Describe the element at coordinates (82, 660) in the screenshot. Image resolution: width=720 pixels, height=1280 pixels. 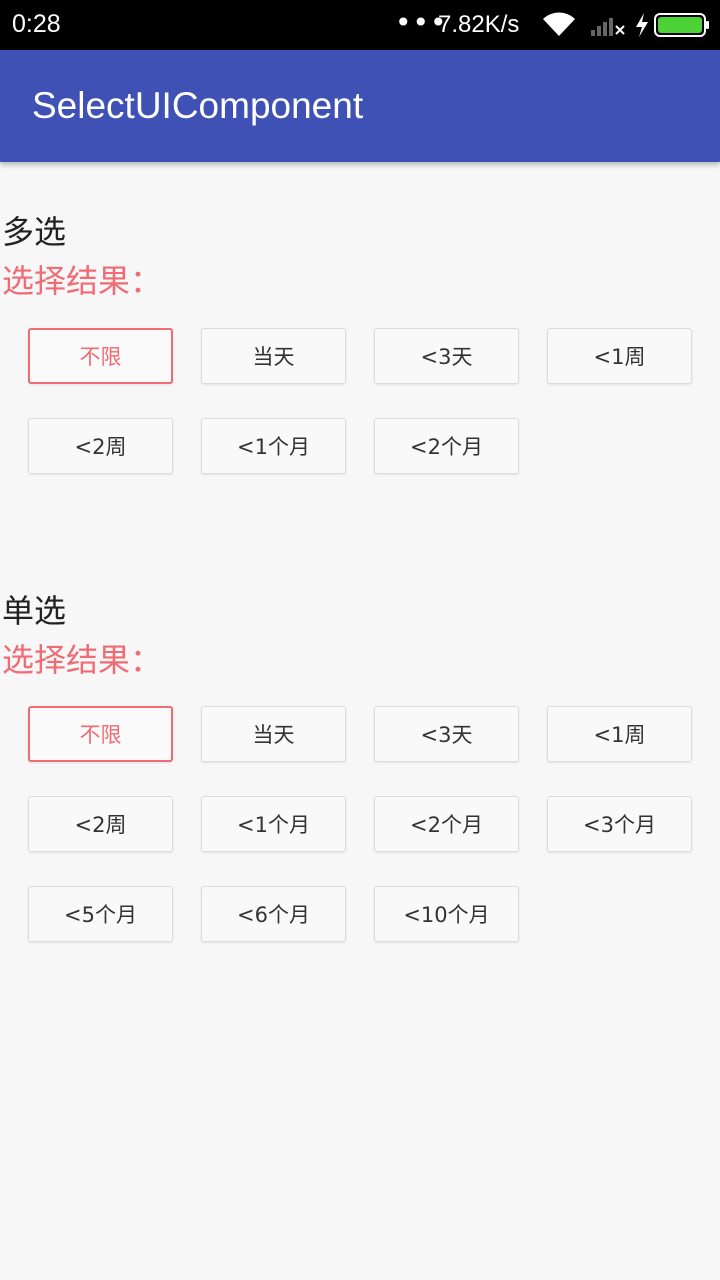
I see `single-select-result-label: 选择结果：` at that location.